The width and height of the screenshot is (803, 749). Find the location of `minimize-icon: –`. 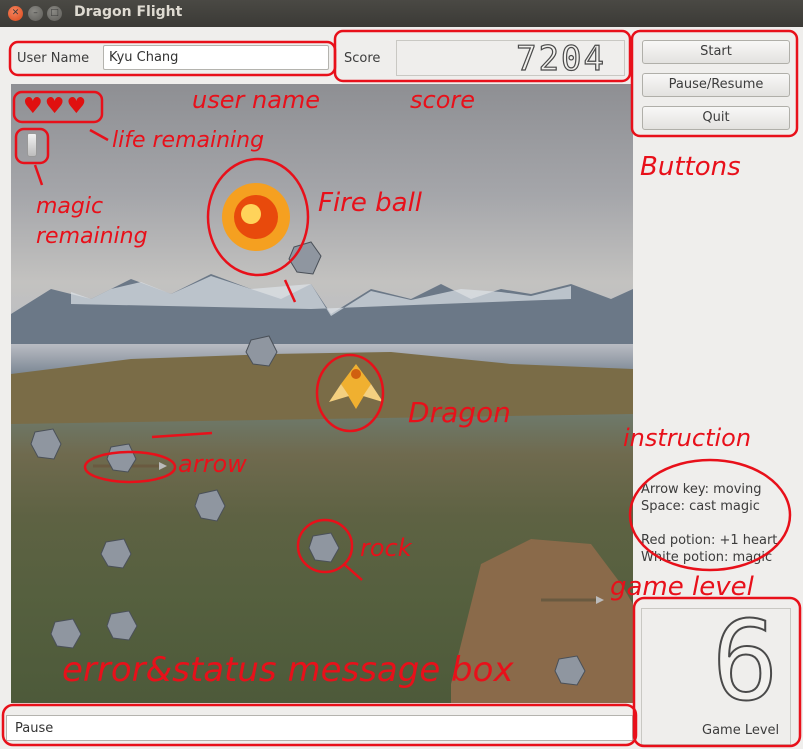

minimize-icon: – is located at coordinates (35, 13).